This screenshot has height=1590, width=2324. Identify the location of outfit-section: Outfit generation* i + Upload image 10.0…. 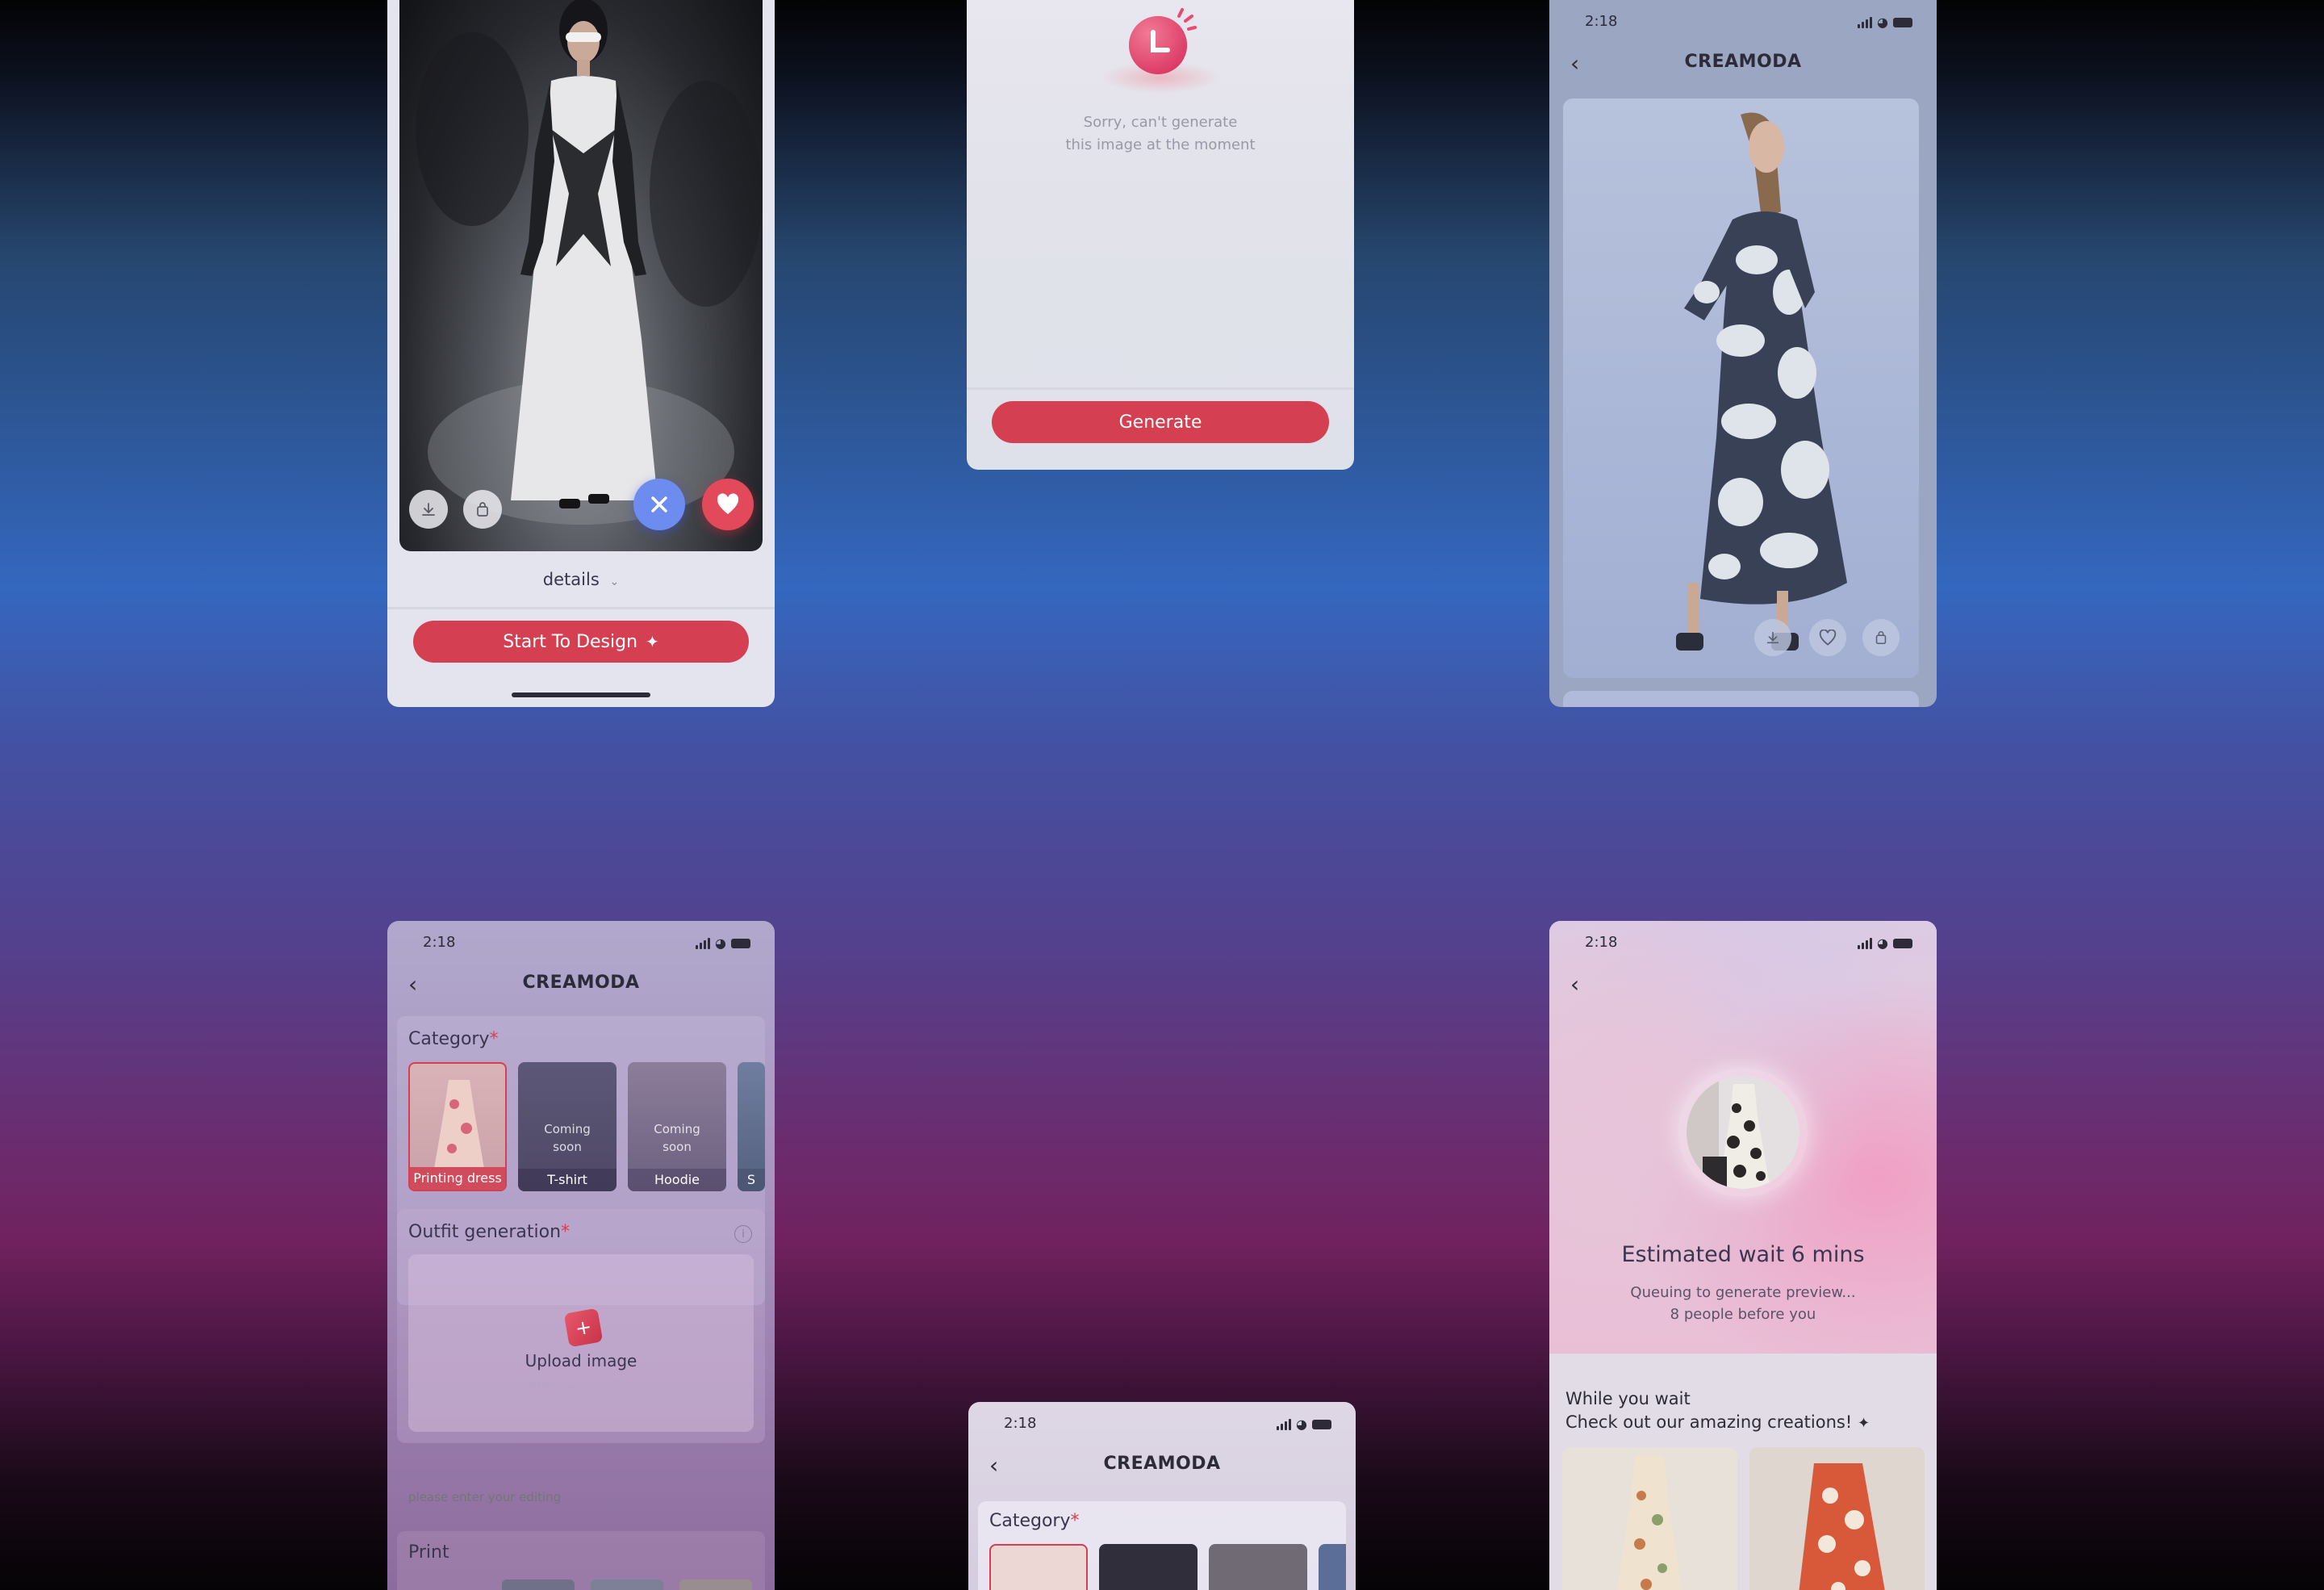
(581, 1326).